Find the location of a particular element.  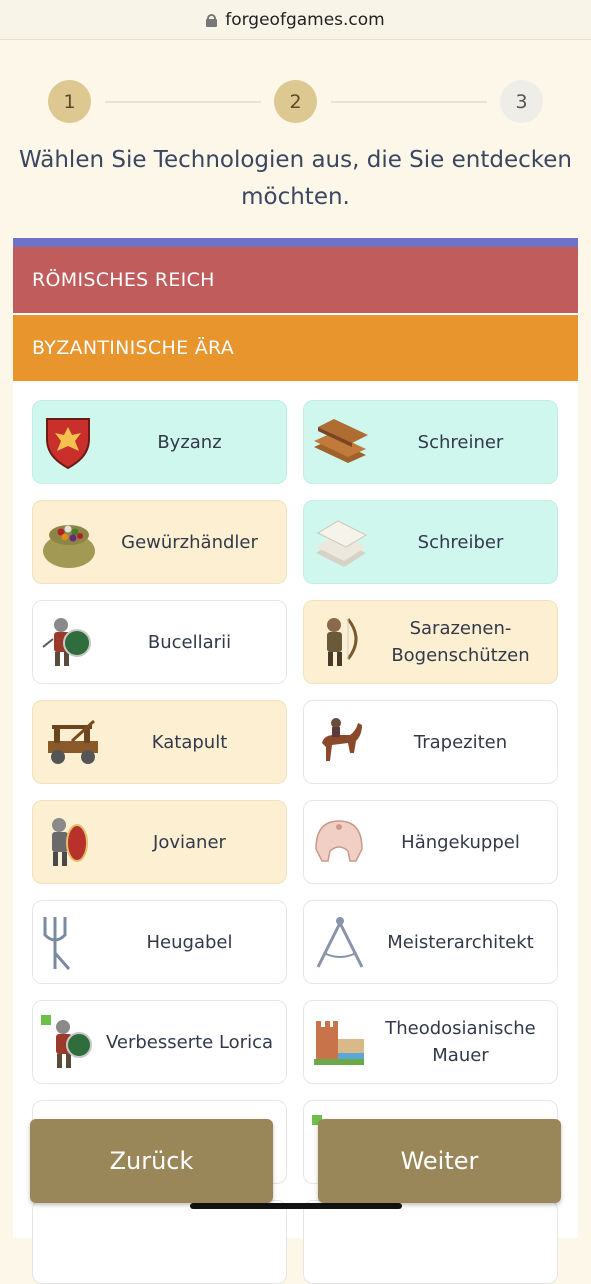

tech-label: Meisterarchitekt is located at coordinates (460, 942).